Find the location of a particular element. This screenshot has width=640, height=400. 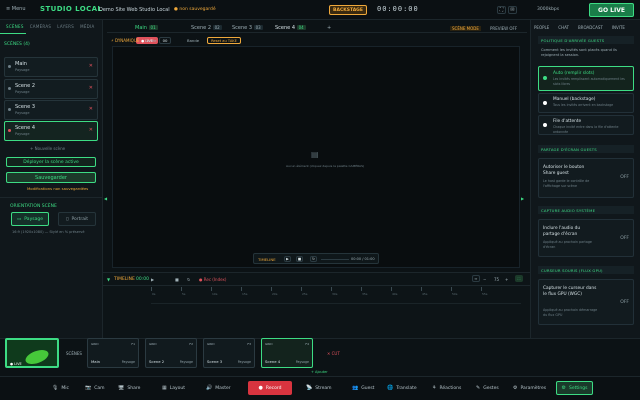

portrait-label: Portrait is located at coordinates (80, 219).